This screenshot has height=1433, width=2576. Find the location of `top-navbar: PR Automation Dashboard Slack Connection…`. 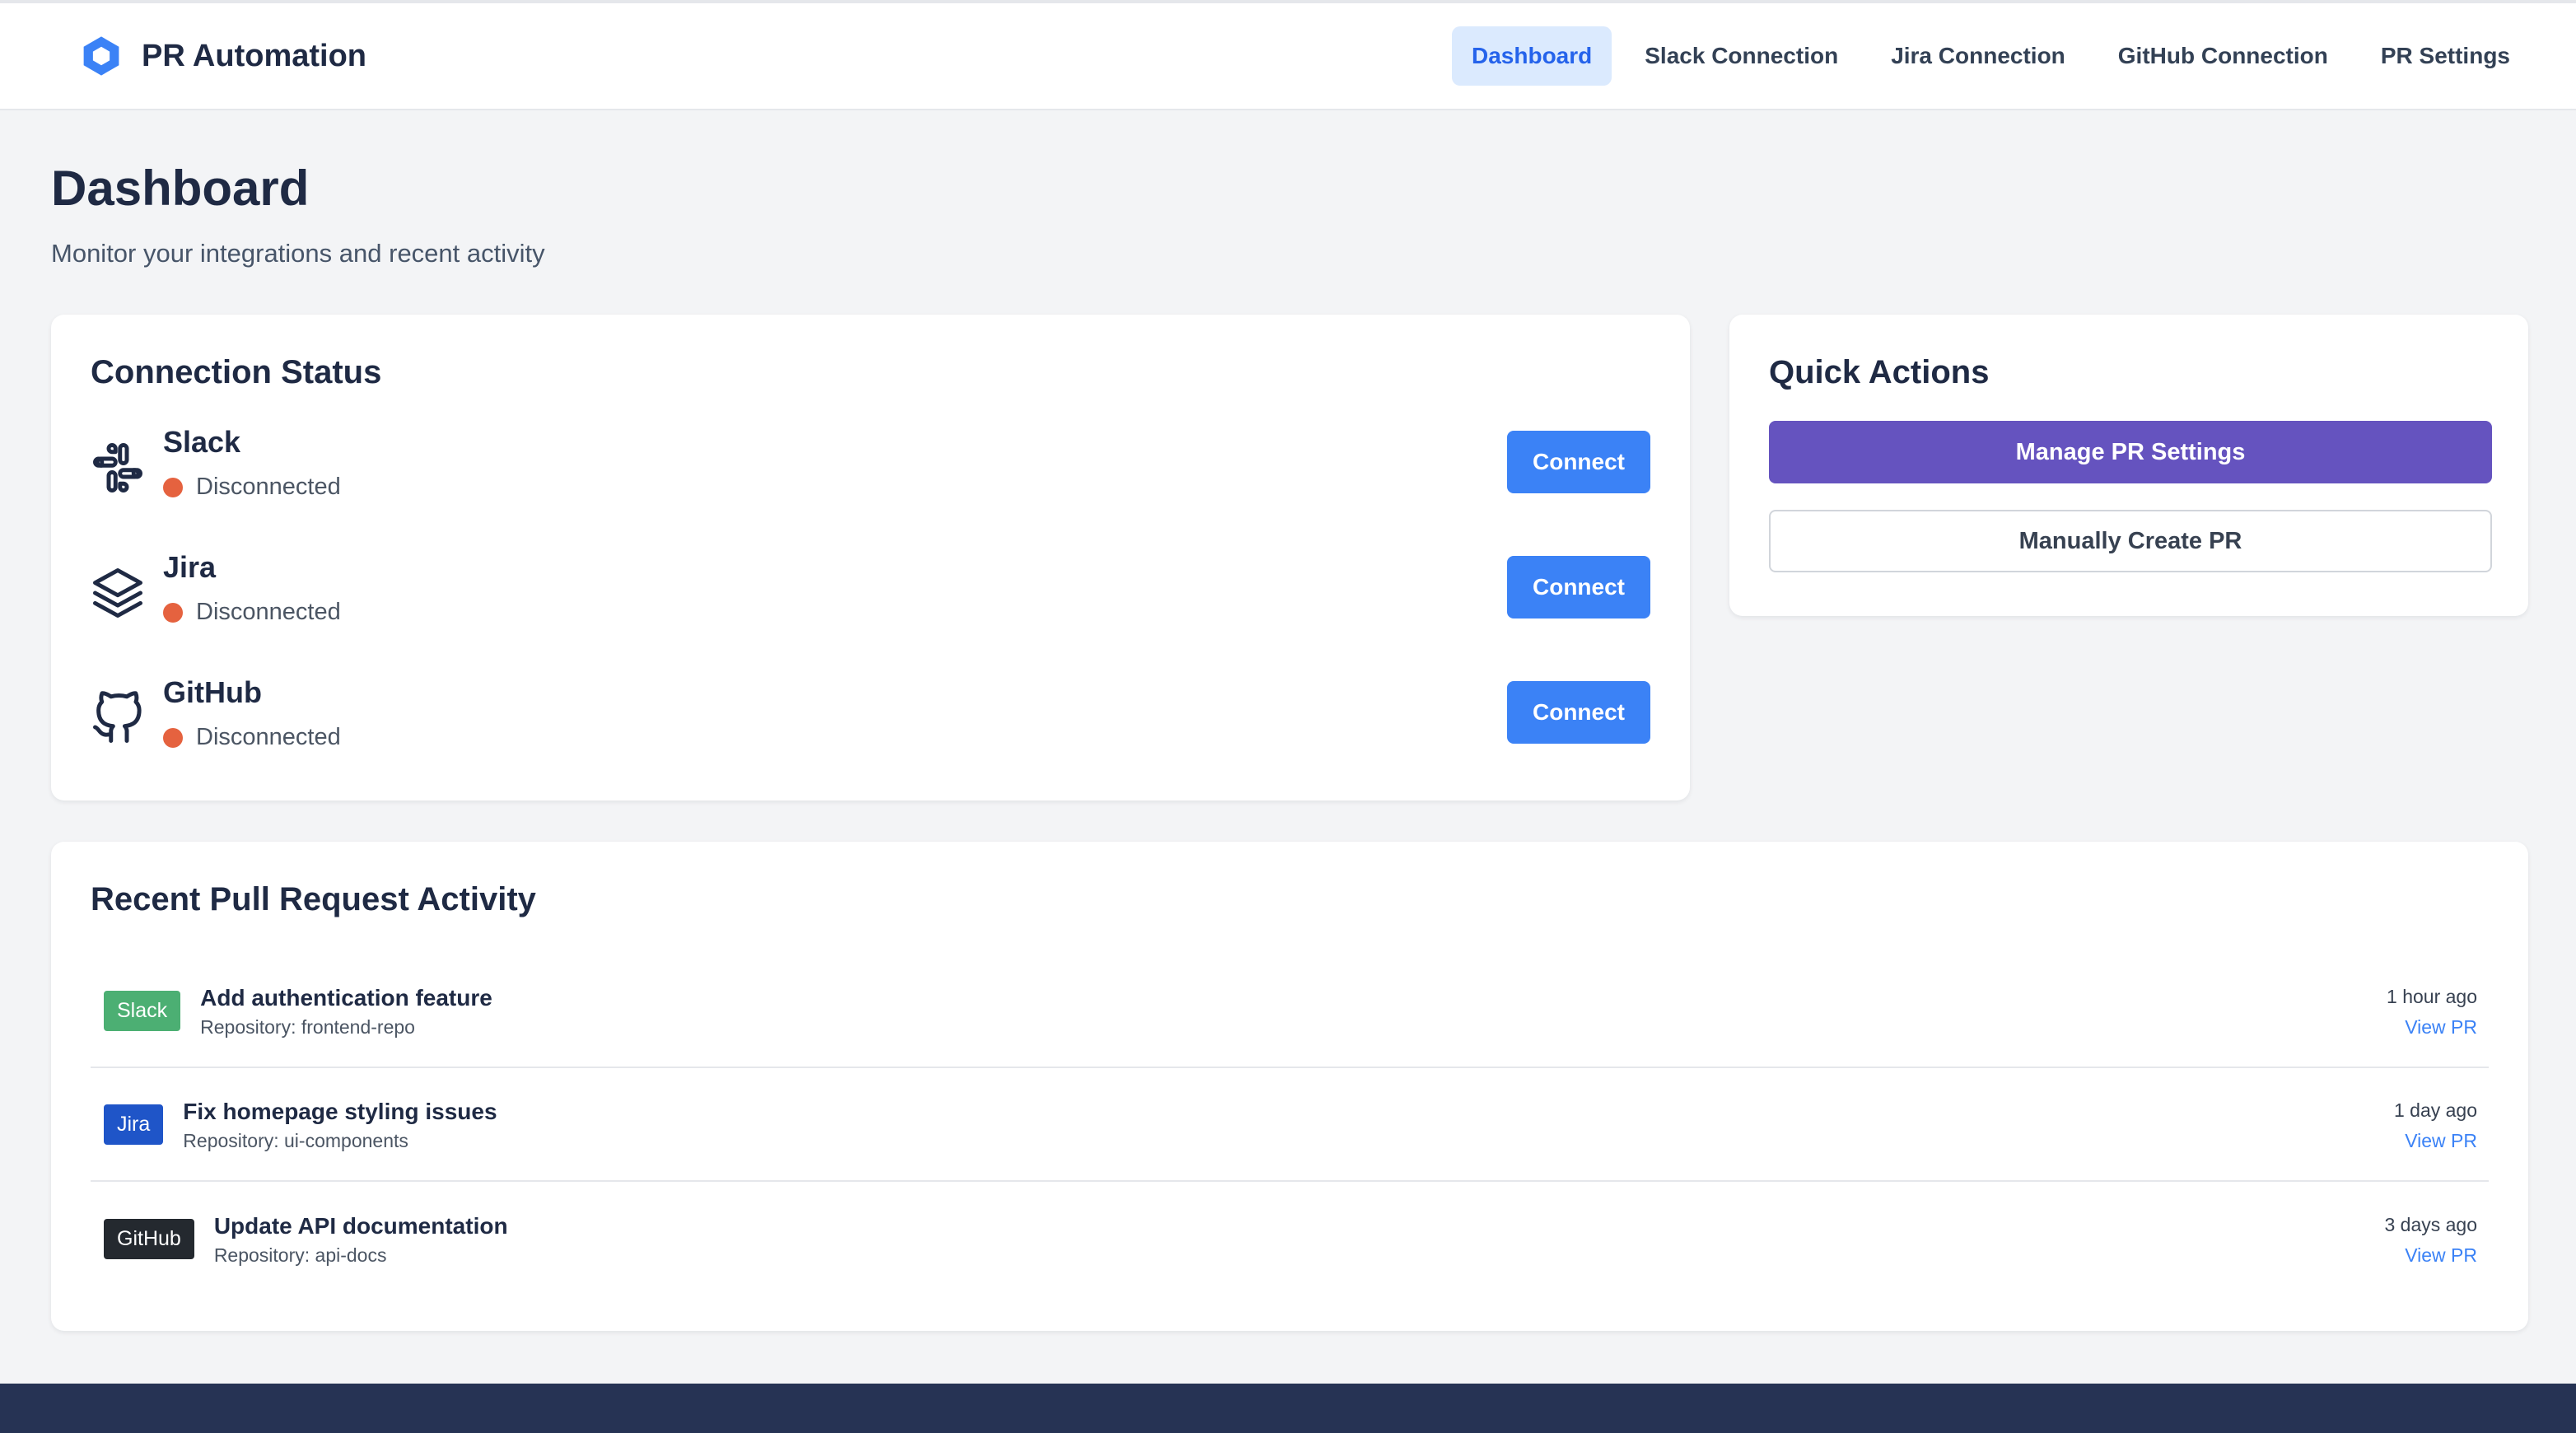

top-navbar: PR Automation Dashboard Slack Connection… is located at coordinates (1288, 55).